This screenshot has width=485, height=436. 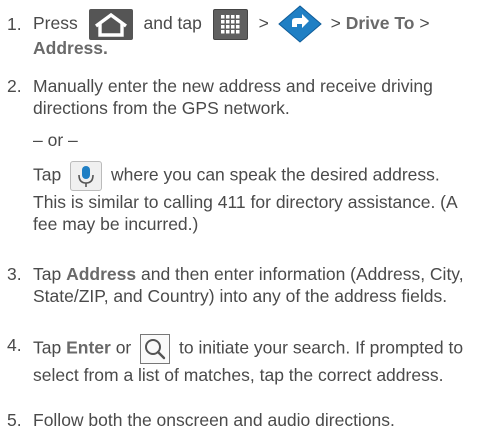 I want to click on navigation-app-icon, so click(x=299, y=24).